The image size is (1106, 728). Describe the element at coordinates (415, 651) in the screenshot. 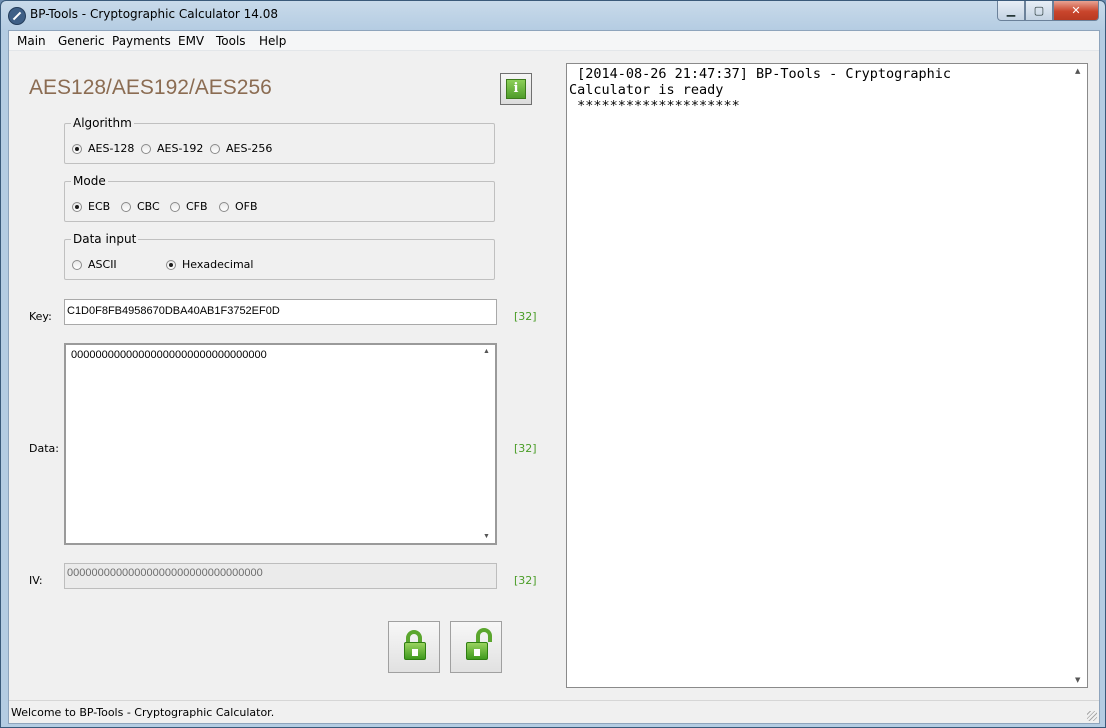

I see `lock-closed-icon` at that location.